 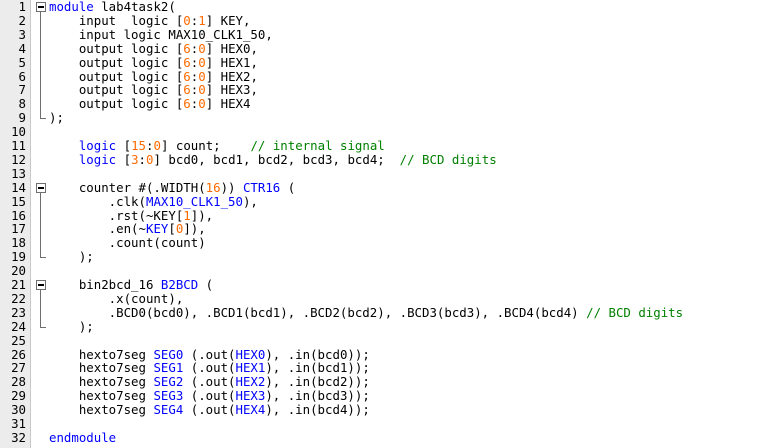 I want to click on code-text: [, so click(x=124, y=159).